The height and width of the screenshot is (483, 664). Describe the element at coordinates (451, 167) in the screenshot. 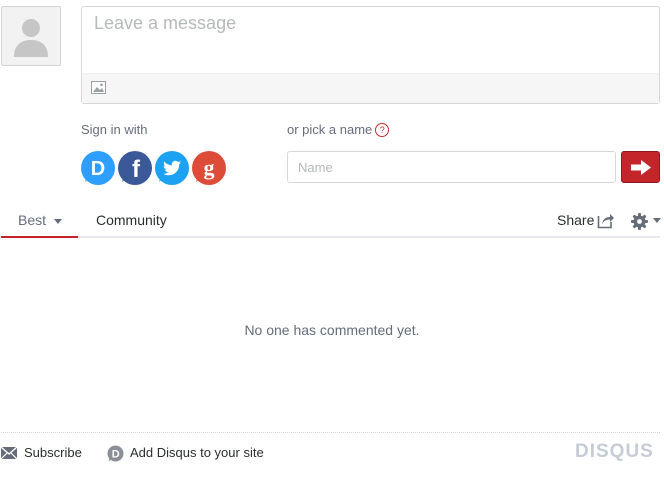

I see `name-input` at that location.